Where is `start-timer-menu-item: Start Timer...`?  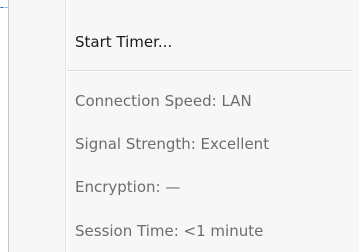 start-timer-menu-item: Start Timer... is located at coordinates (123, 42).